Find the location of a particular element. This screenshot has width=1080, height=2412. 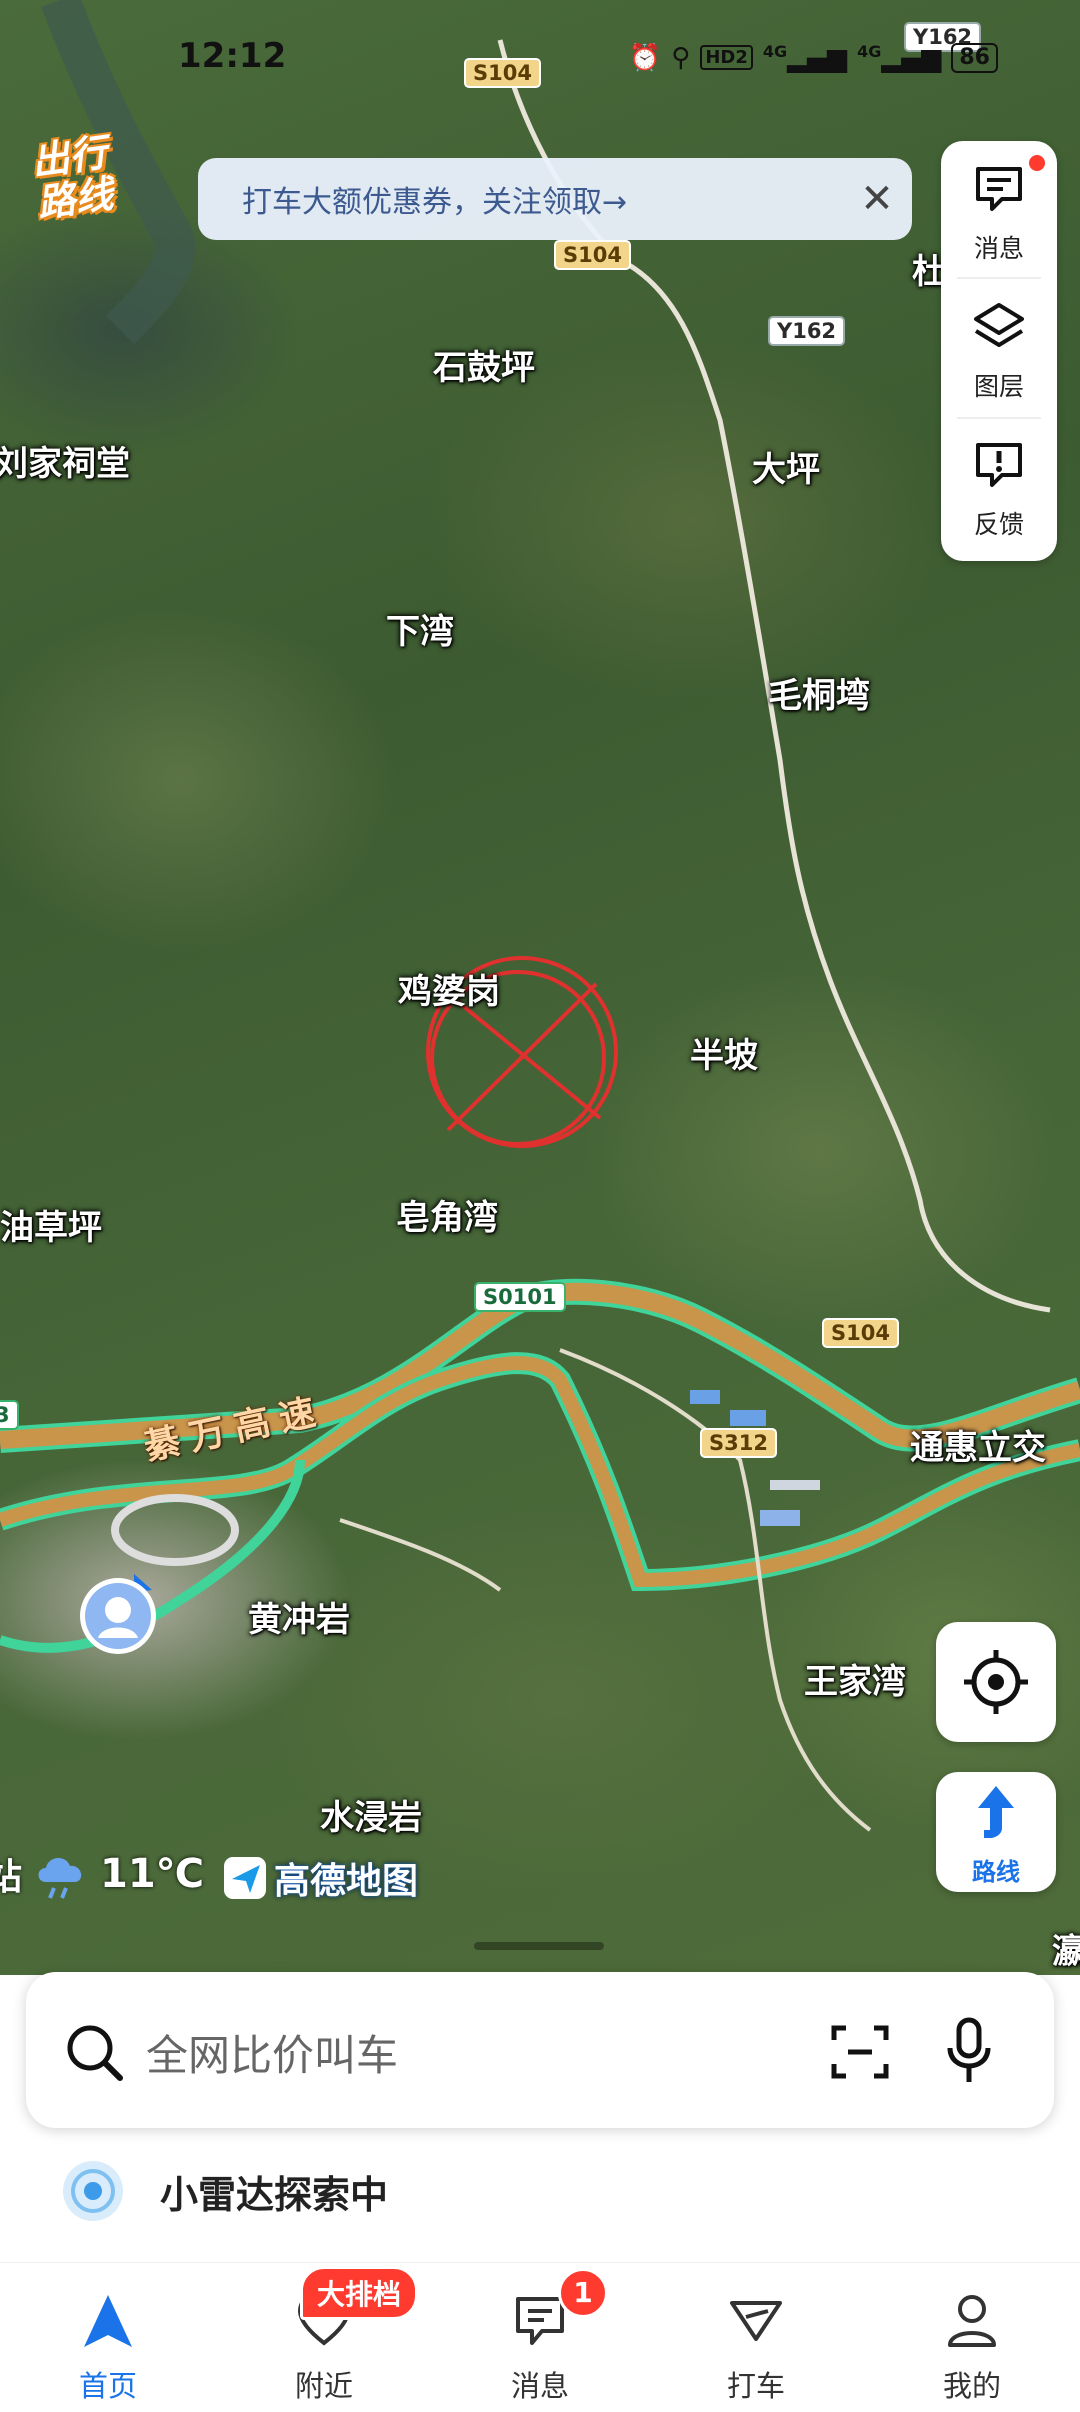

place-label: 大坪 is located at coordinates (786, 470).